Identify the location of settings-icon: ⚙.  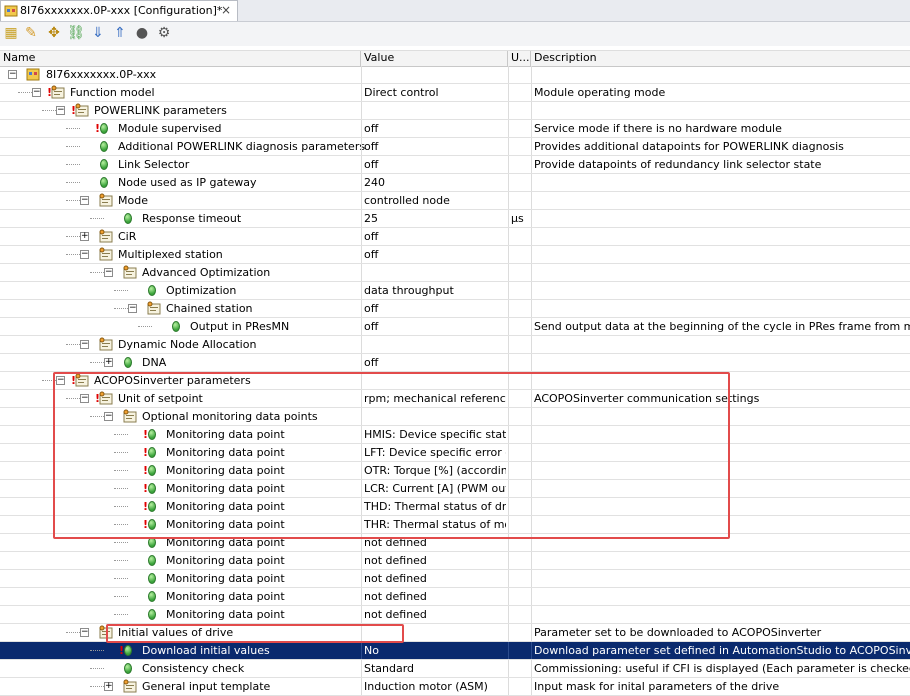
(164, 33).